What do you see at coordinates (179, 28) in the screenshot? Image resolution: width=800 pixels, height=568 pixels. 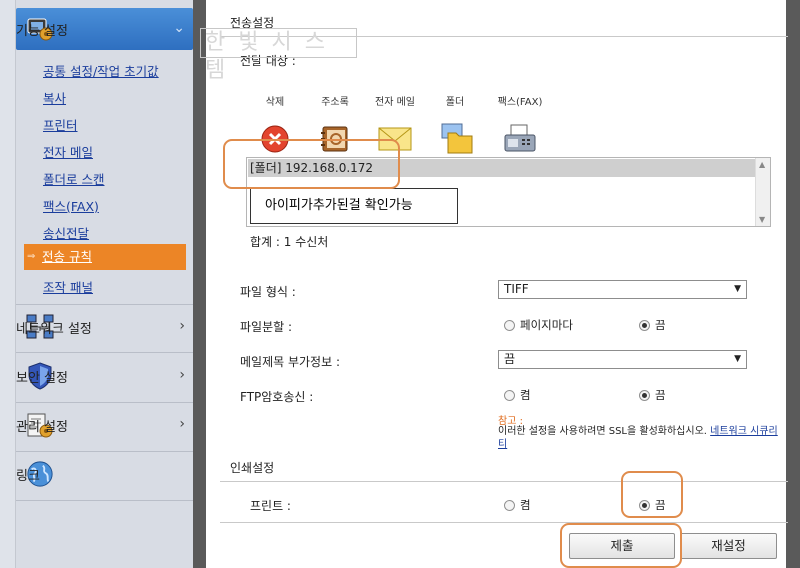 I see `chevron-down-icon: ⌄` at bounding box center [179, 28].